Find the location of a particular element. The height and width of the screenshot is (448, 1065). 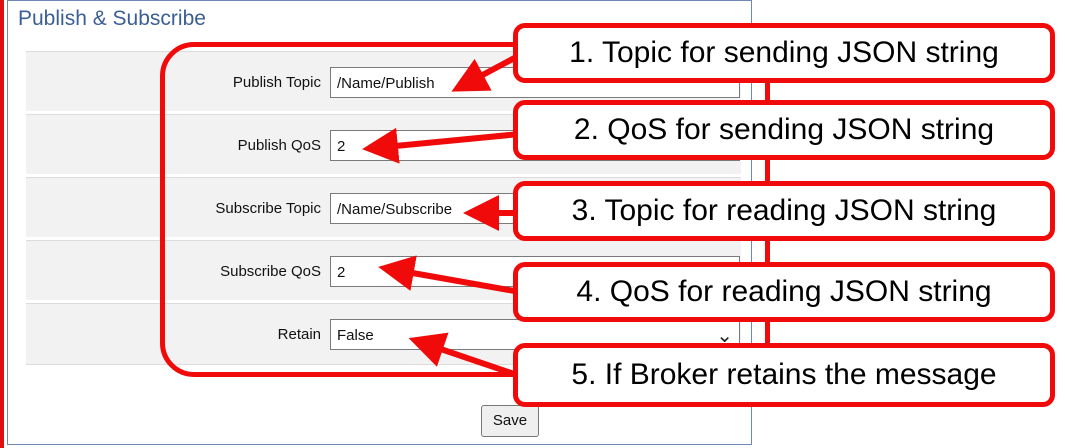

callout-subscribe-topic: 3. Topic for reading JSON string is located at coordinates (784, 211).